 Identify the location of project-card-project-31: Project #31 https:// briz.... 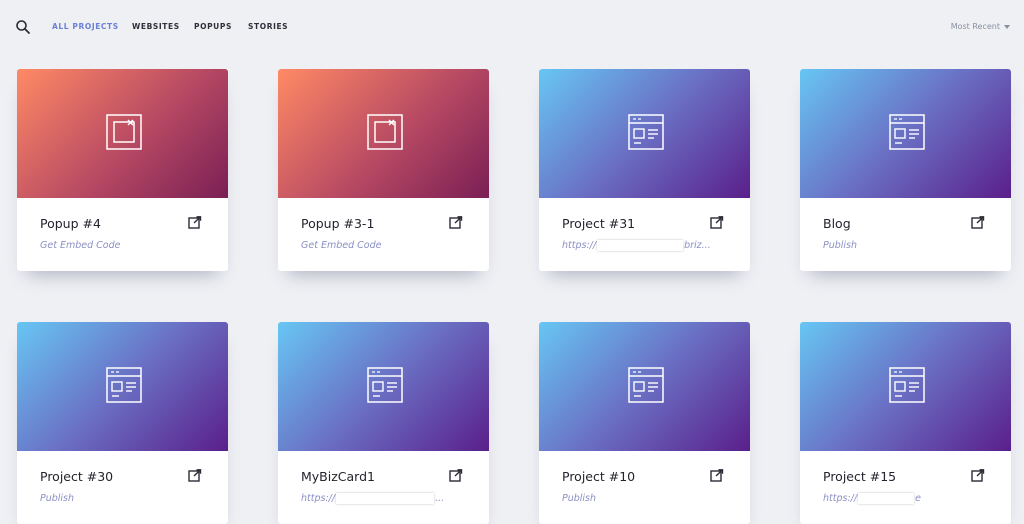
(644, 170).